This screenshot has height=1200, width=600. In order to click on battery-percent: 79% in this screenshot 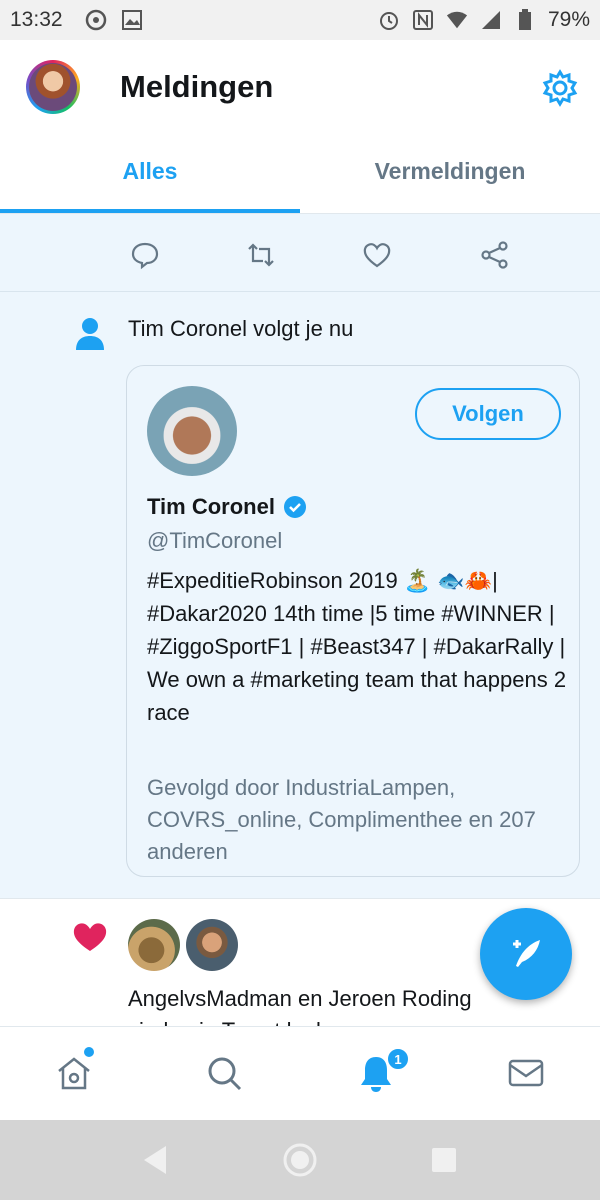, I will do `click(568, 19)`.